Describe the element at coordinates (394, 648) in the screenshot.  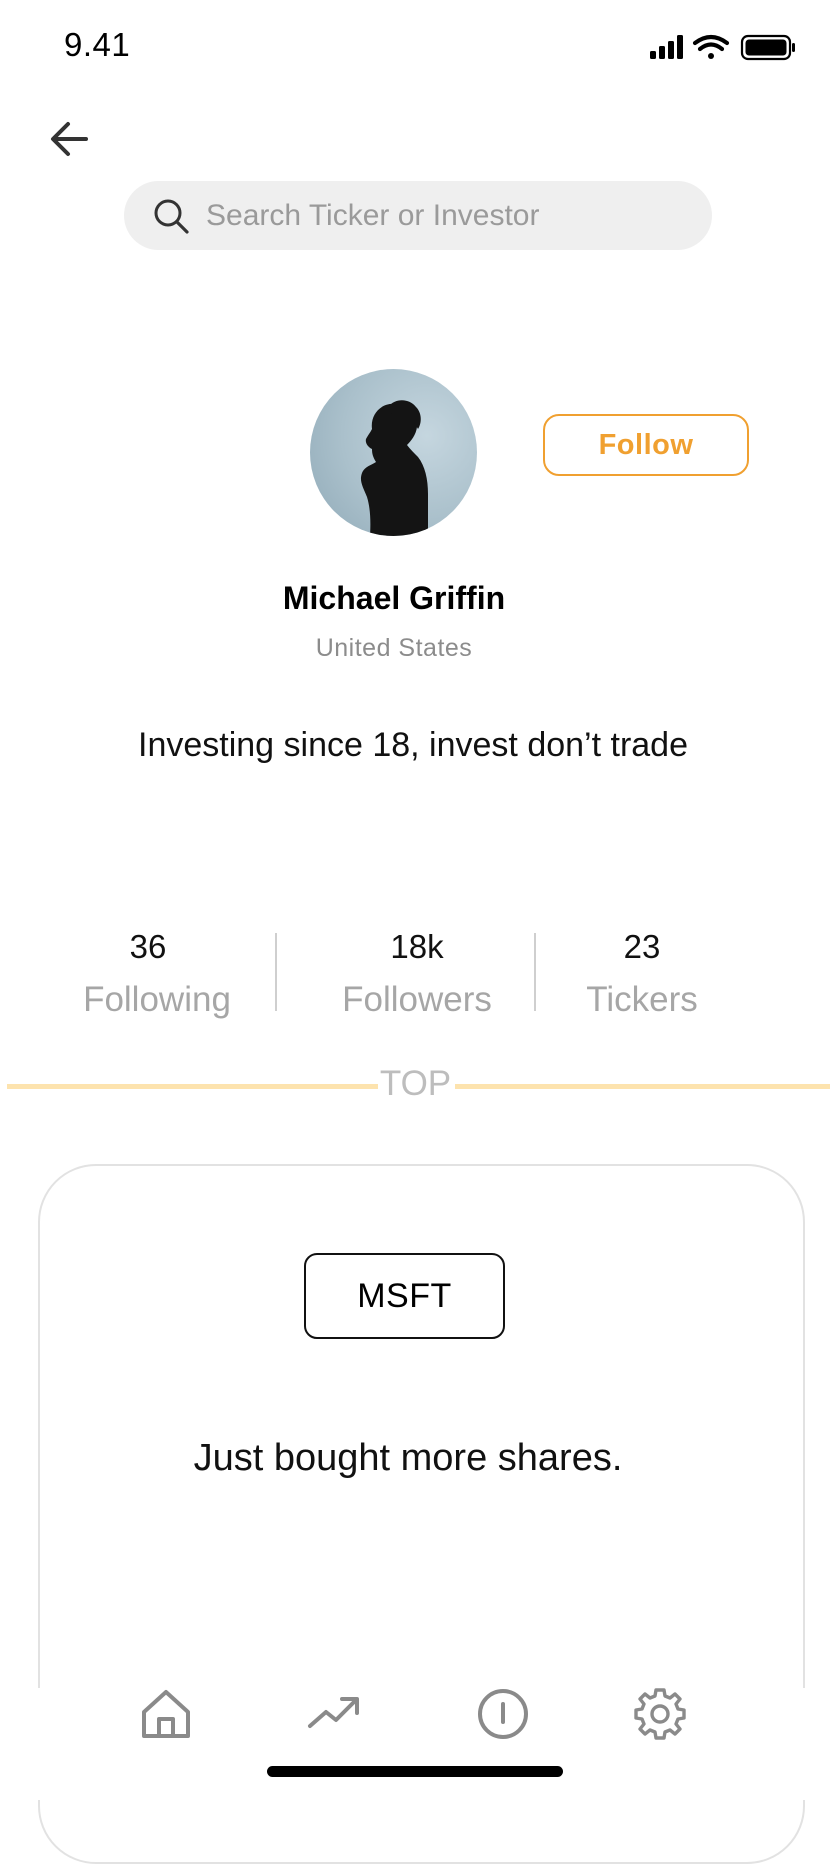
I see `profile-country: United States` at that location.